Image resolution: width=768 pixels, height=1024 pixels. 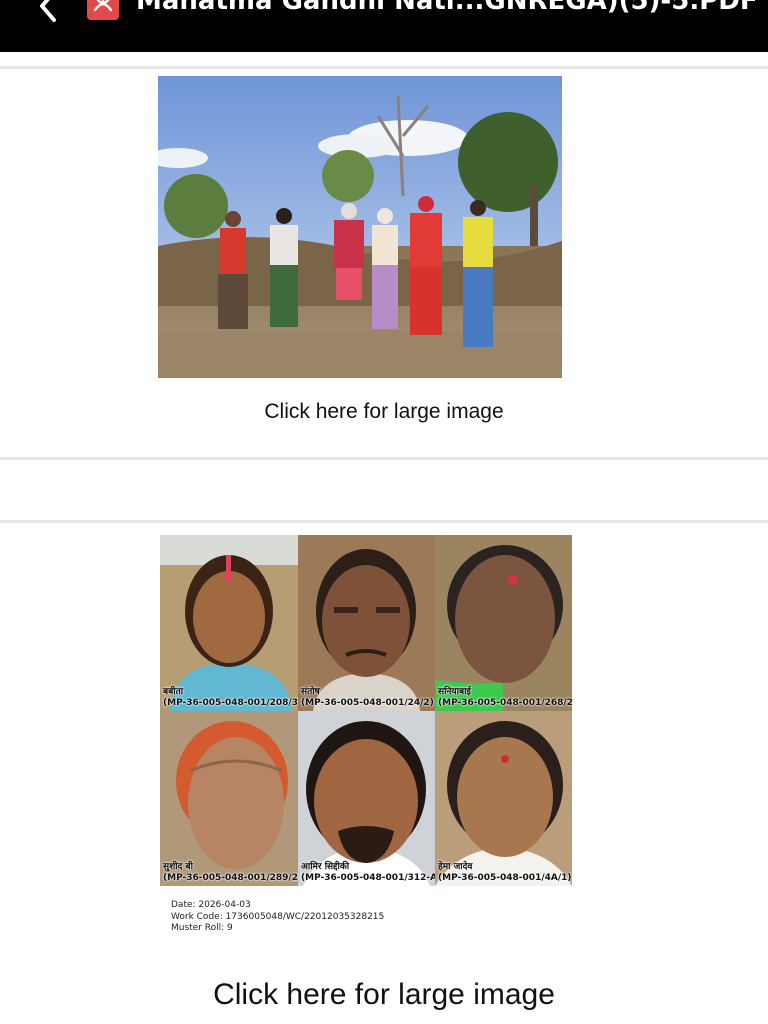 I want to click on worker-label: सनियाबाई (MP-36-005-048-001/268/2), so click(x=505, y=698).